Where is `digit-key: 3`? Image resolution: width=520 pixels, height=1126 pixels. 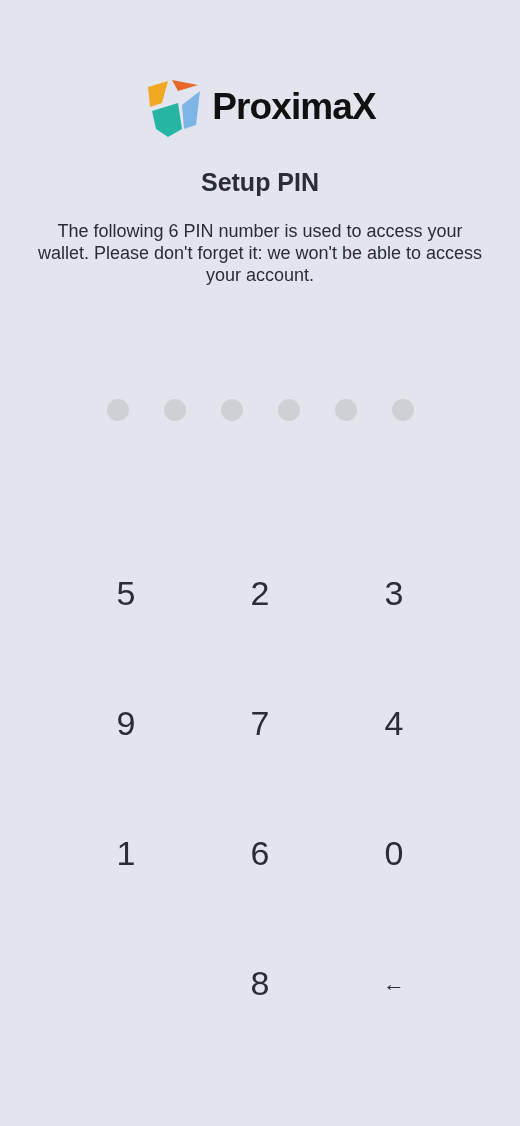 digit-key: 3 is located at coordinates (394, 593).